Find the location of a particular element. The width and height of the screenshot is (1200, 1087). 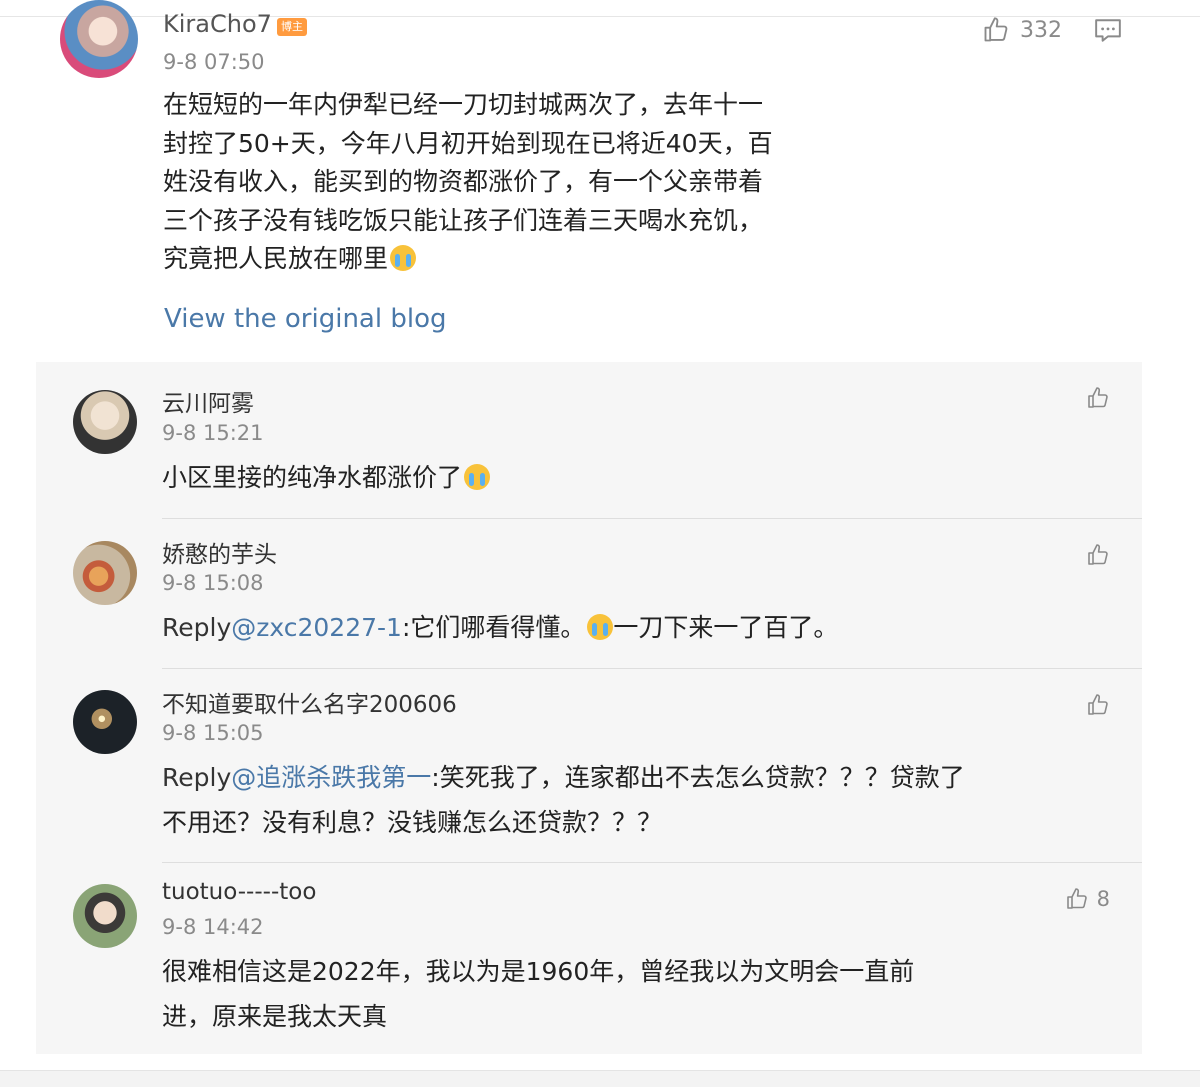

reply-text: Reply@zxc20227-1:它们哪看得懂。 一刀下来一了百了。 is located at coordinates (637, 627).